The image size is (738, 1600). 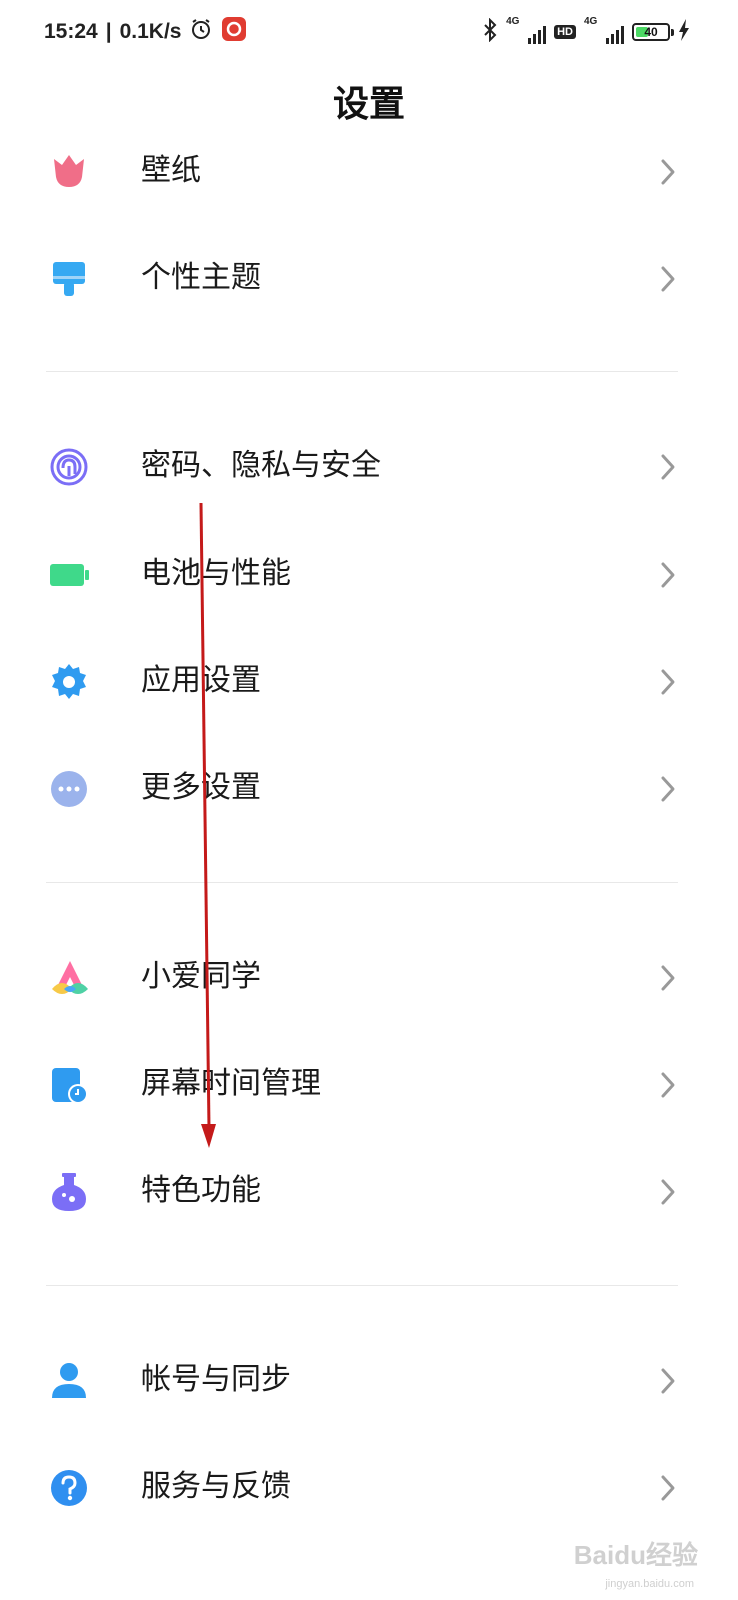 What do you see at coordinates (201, 976) in the screenshot?
I see `settings-item-label: 小爱同学` at bounding box center [201, 976].